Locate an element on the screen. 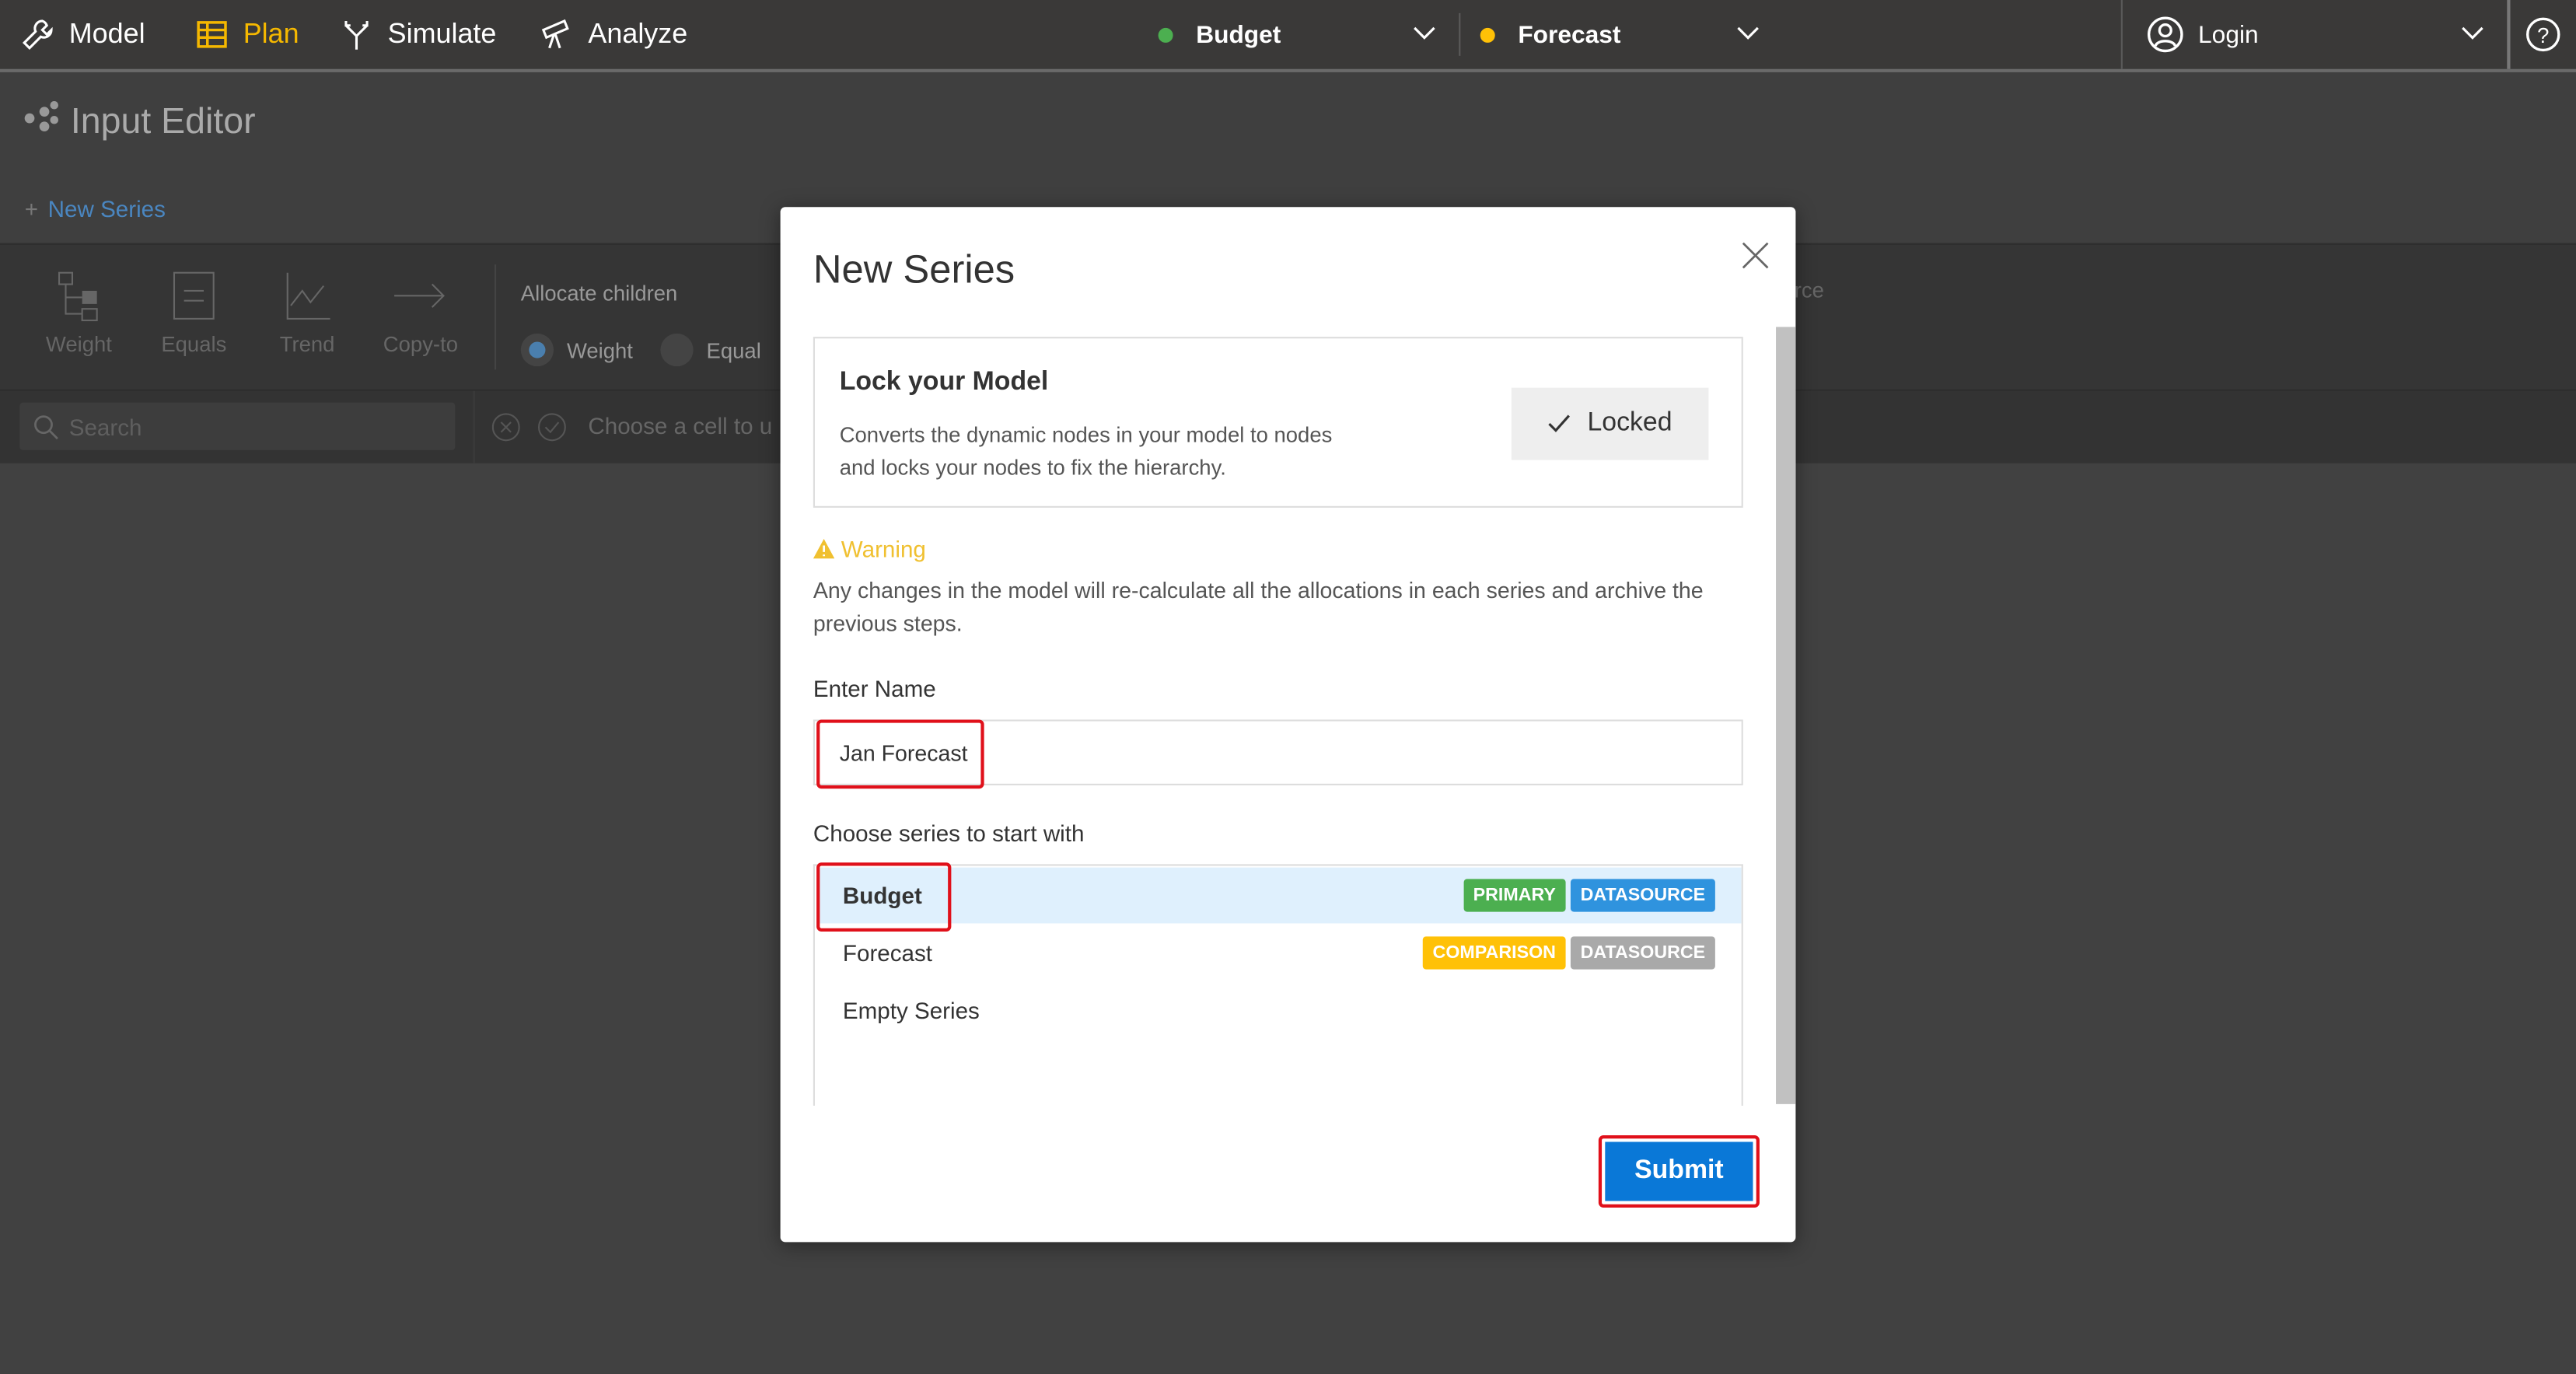  nodes-icon is located at coordinates (41, 116).